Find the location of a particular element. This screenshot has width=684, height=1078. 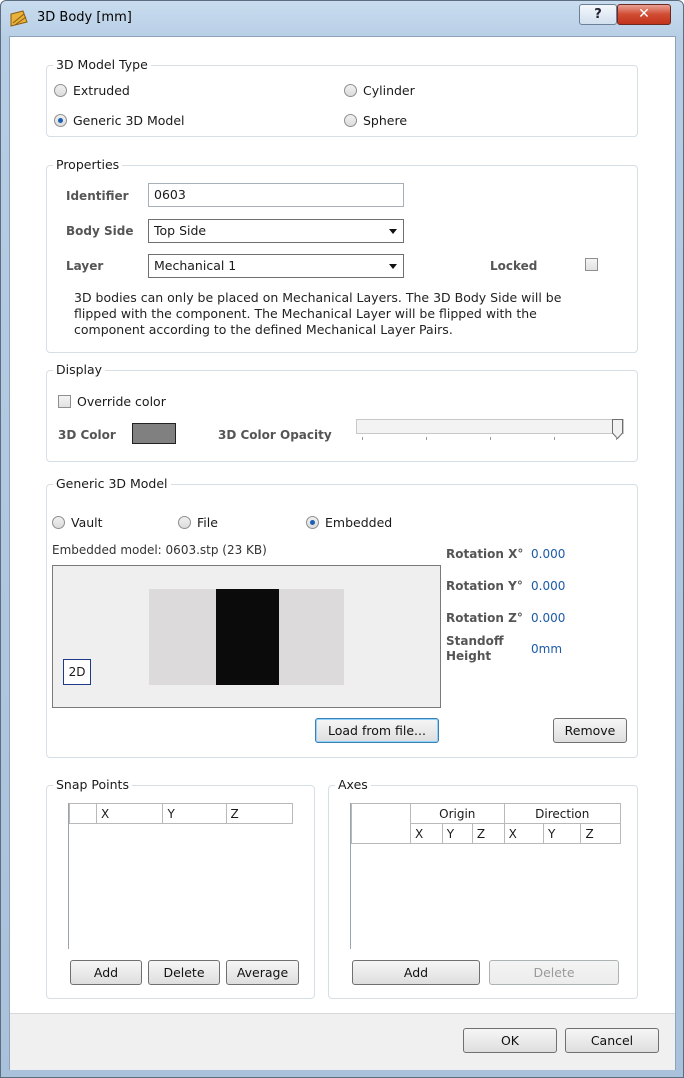

rotation-y-value: 0.000 is located at coordinates (548, 586).